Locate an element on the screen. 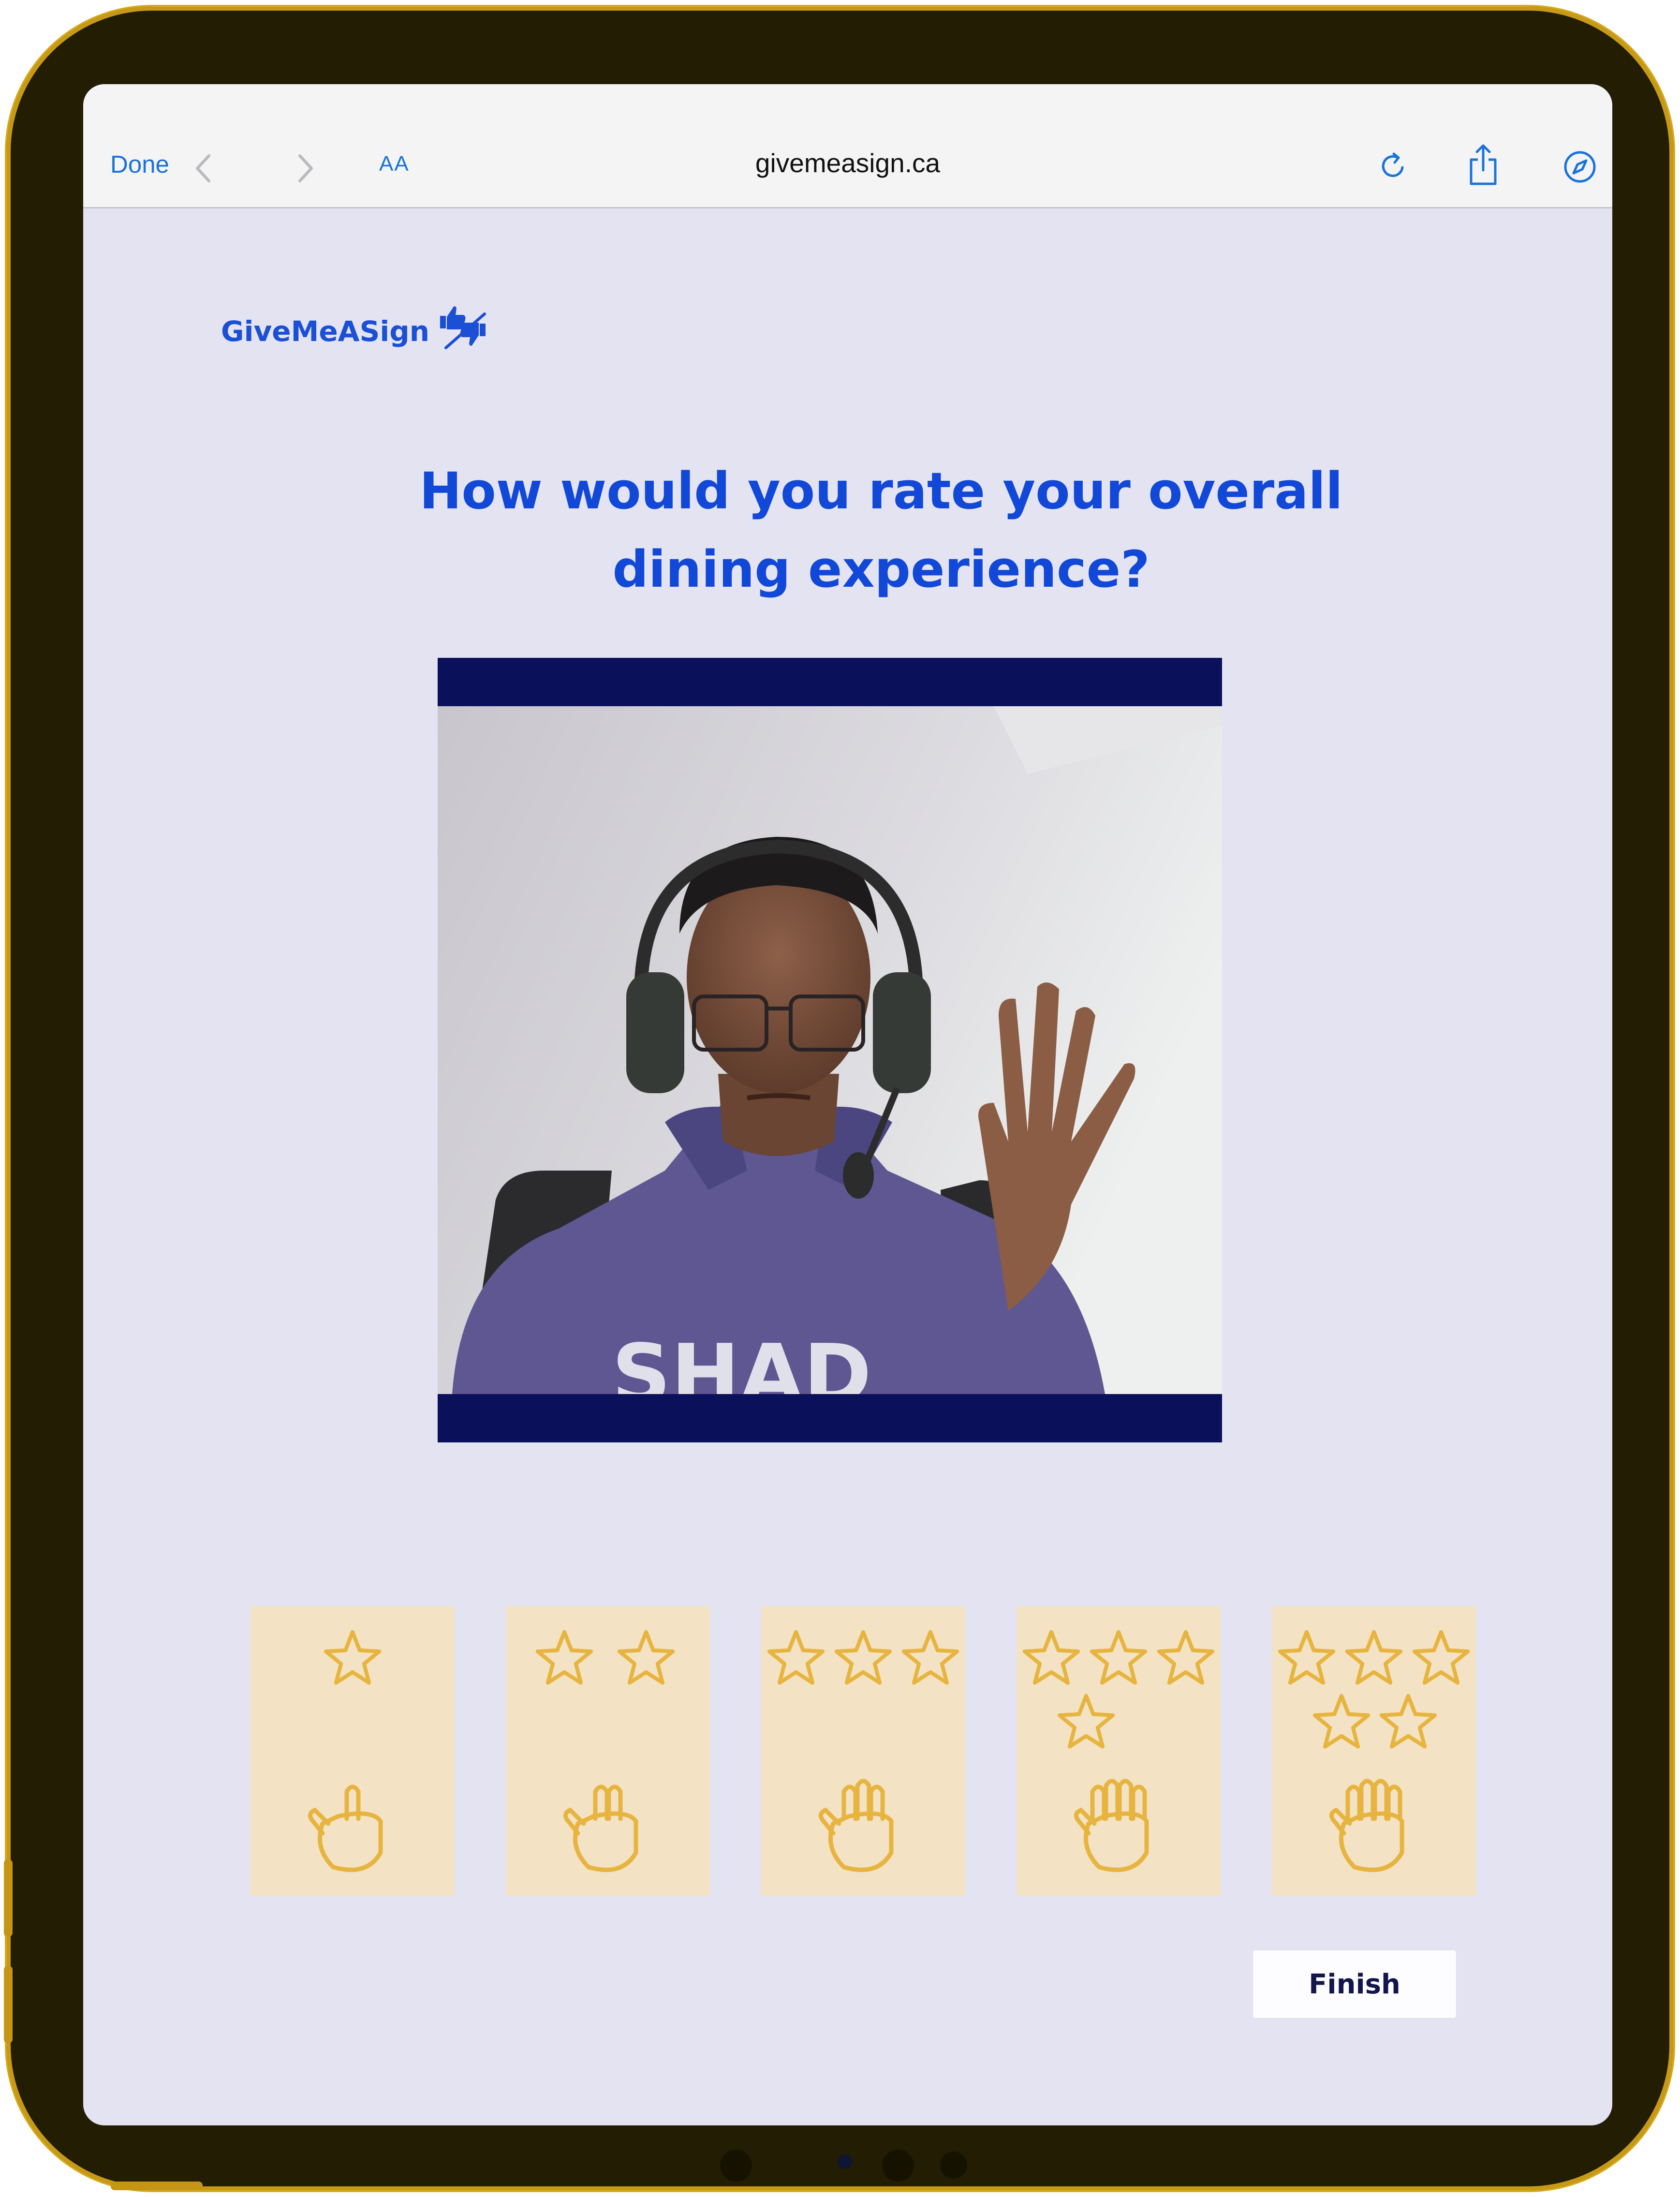 The image size is (1680, 2197). share-icon is located at coordinates (1483, 165).